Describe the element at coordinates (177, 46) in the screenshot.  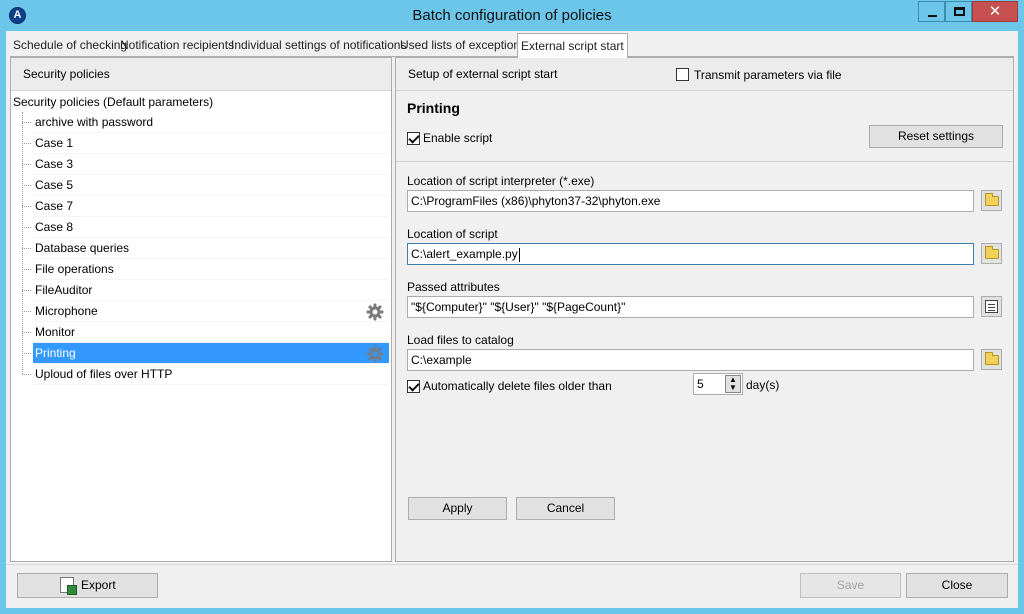
I see `tab-notification-recipients: Notification recipients` at that location.